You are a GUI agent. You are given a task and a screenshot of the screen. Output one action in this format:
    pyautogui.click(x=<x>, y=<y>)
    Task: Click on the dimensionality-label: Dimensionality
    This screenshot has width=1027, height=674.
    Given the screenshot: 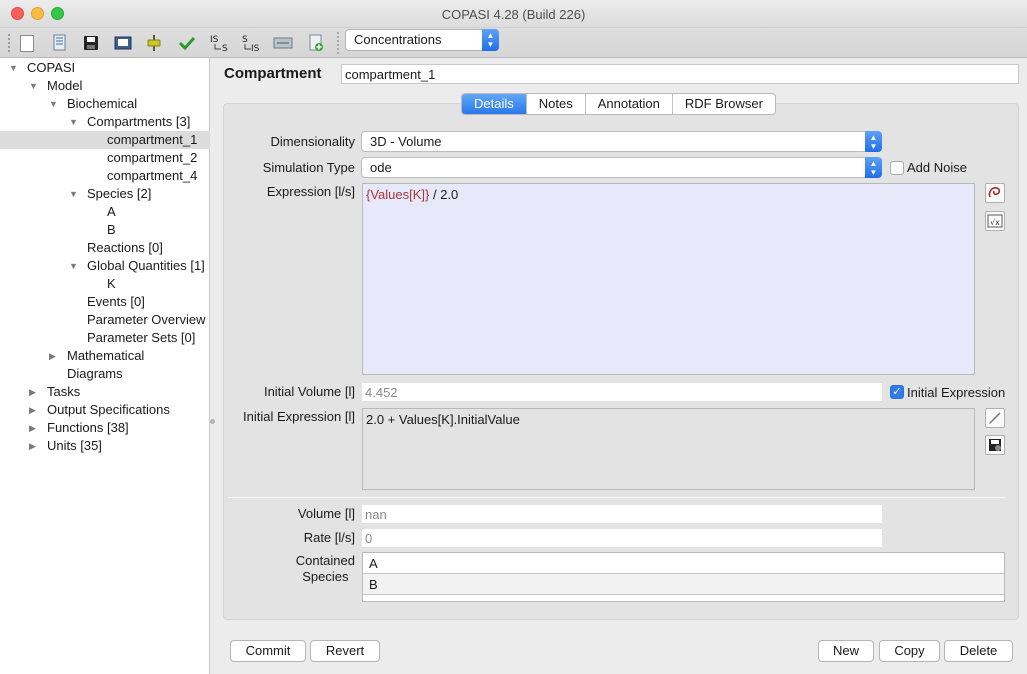 What is the action you would take?
    pyautogui.click(x=312, y=141)
    